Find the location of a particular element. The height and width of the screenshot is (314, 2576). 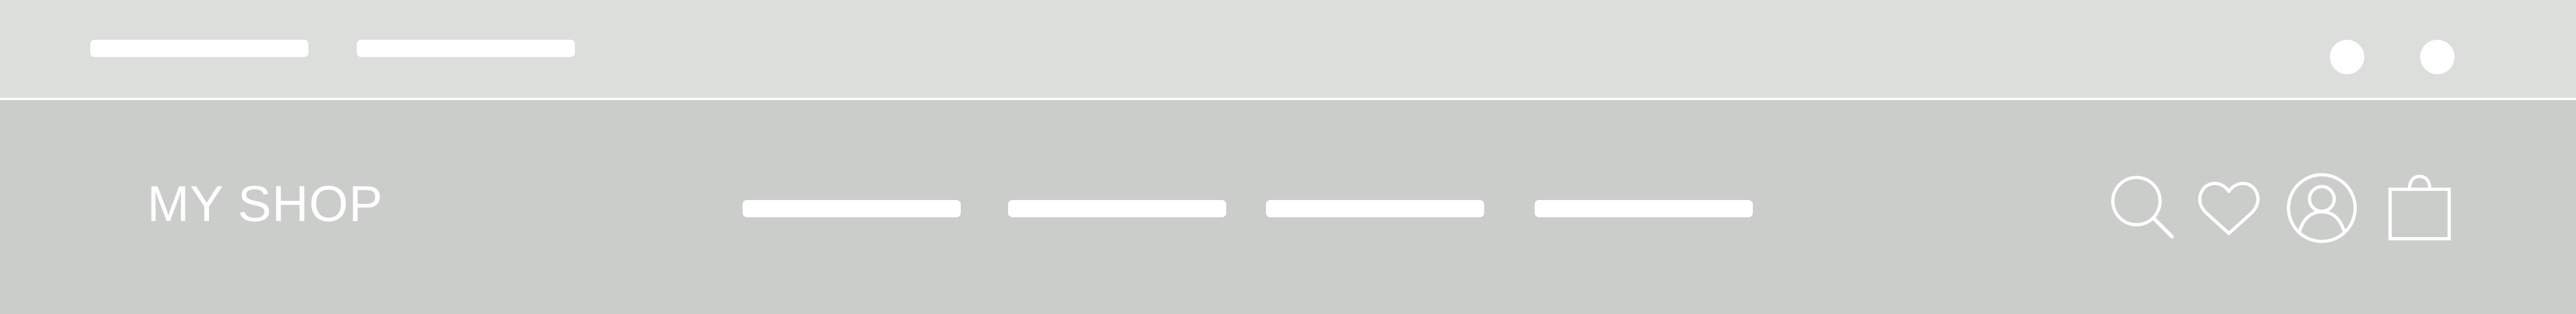

user-icon is located at coordinates (2322, 208).